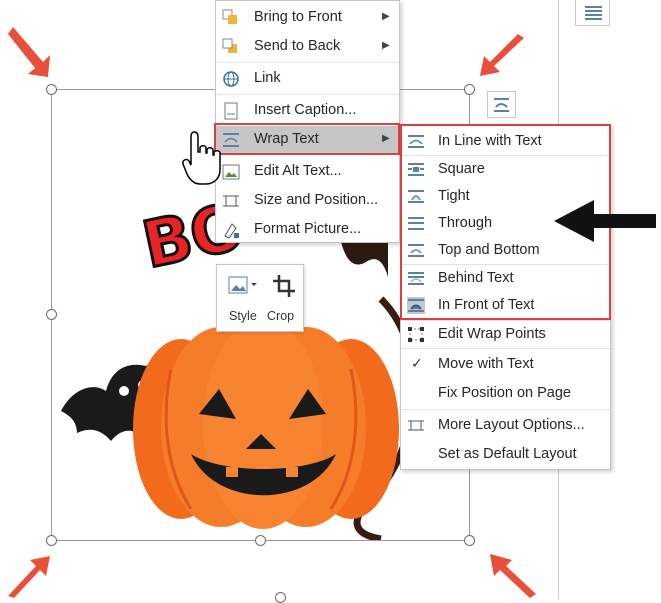 The height and width of the screenshot is (603, 661). What do you see at coordinates (298, 17) in the screenshot?
I see `menu-item-label: Bring to Front` at bounding box center [298, 17].